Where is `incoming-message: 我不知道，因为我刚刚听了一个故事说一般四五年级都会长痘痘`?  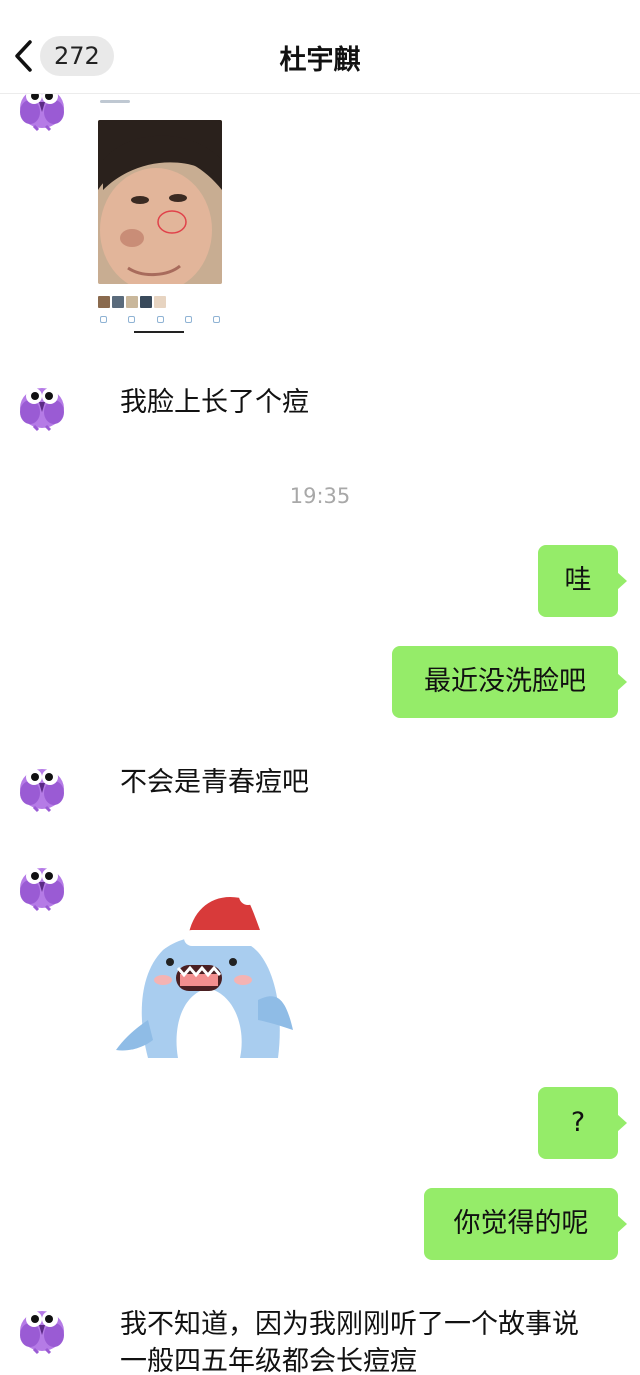
incoming-message: 我不知道，因为我刚刚听了一个故事说一般四五年级都会长痘痘 is located at coordinates (360, 1340).